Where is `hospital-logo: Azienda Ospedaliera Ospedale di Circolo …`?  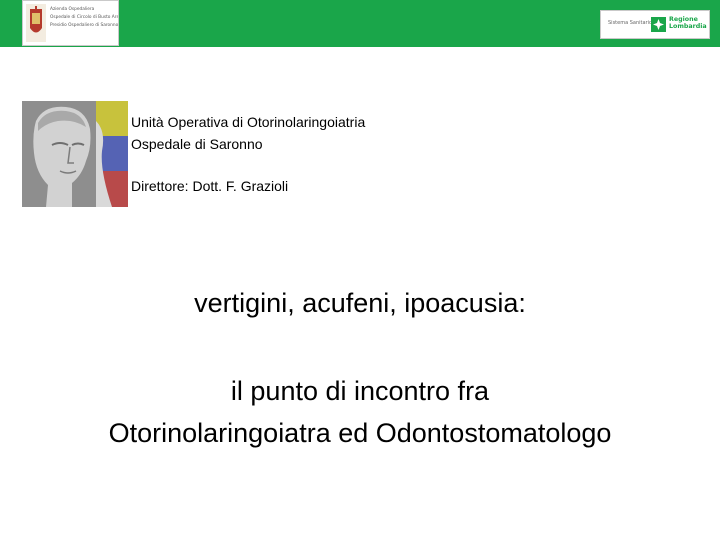
hospital-logo: Azienda Ospedaliera Ospedale di Circolo … is located at coordinates (70, 23).